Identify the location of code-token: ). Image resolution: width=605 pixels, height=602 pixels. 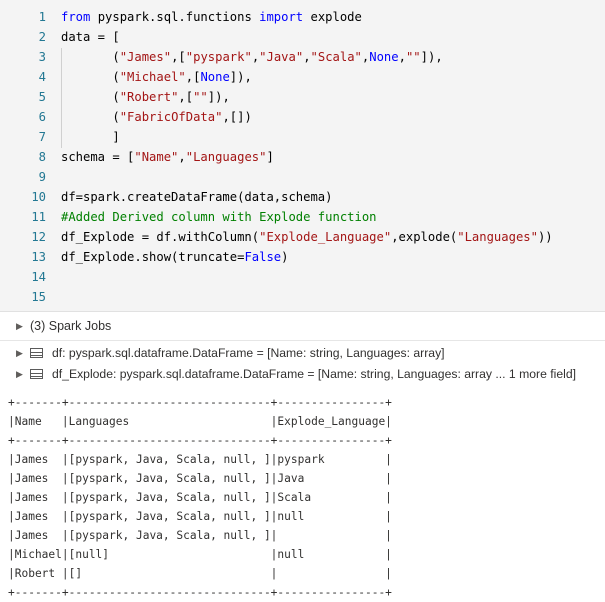
(285, 257).